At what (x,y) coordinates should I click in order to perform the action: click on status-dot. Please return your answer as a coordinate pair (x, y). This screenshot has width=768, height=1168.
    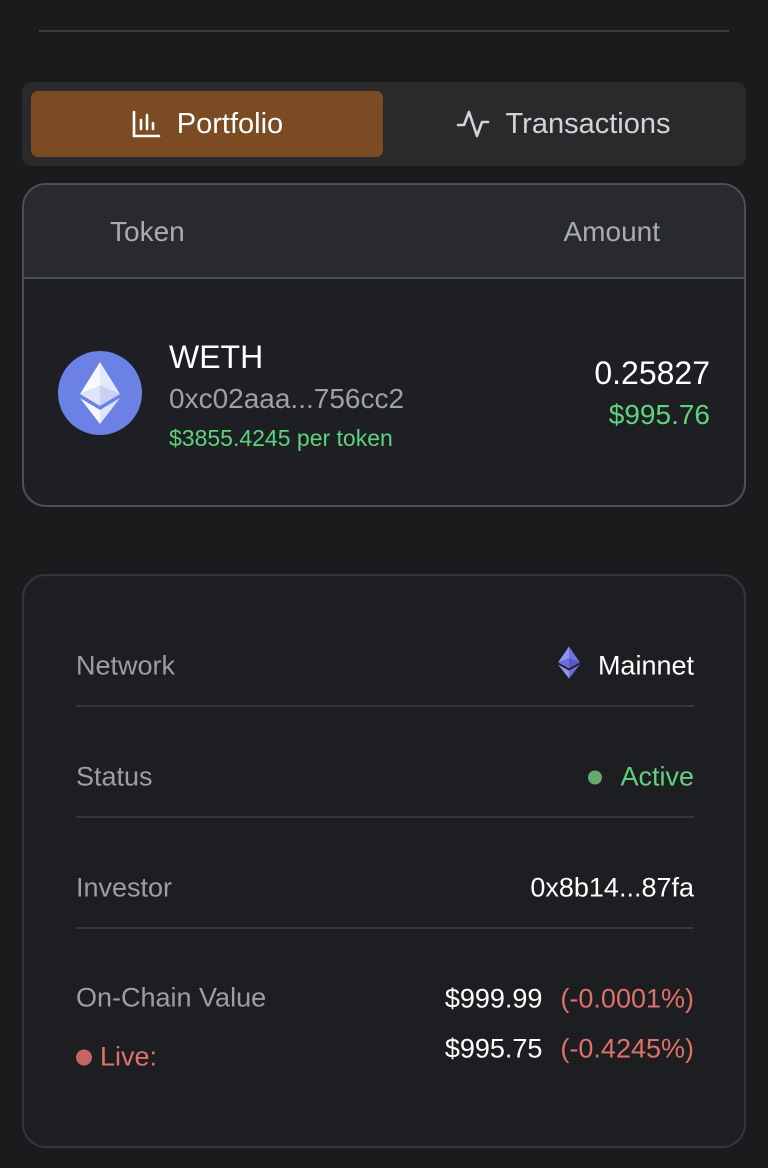
    Looking at the image, I should click on (595, 777).